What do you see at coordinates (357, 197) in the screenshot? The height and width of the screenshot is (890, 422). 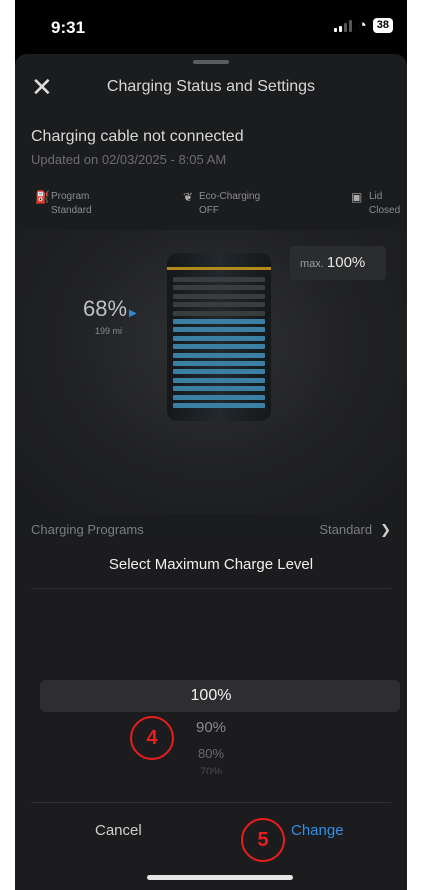 I see `lid-icon: ▣` at bounding box center [357, 197].